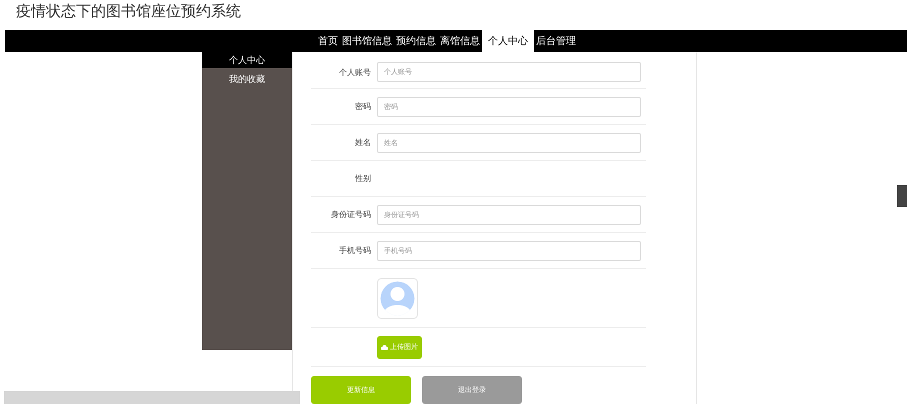 The width and height of the screenshot is (907, 404). Describe the element at coordinates (397, 298) in the screenshot. I see `avatar-icon` at that location.